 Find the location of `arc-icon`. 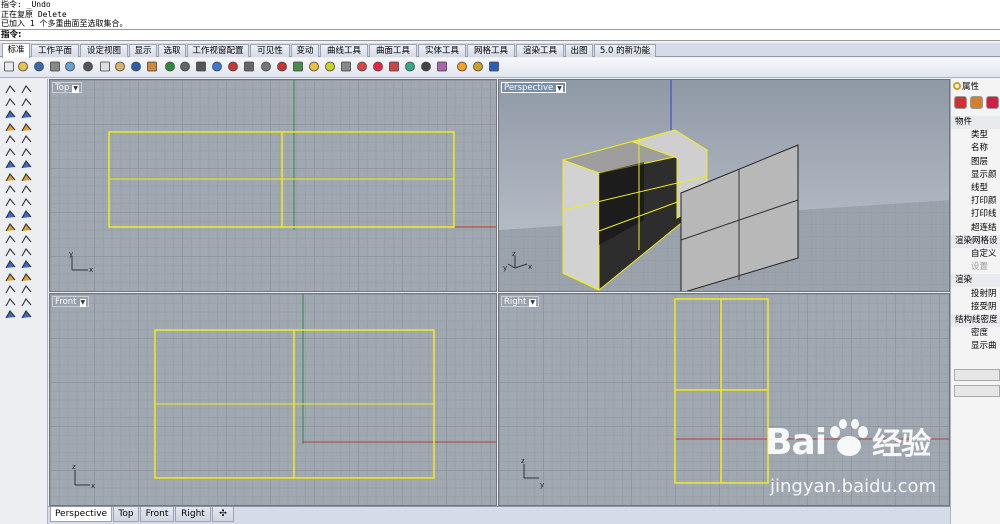

arc-icon is located at coordinates (26, 114).